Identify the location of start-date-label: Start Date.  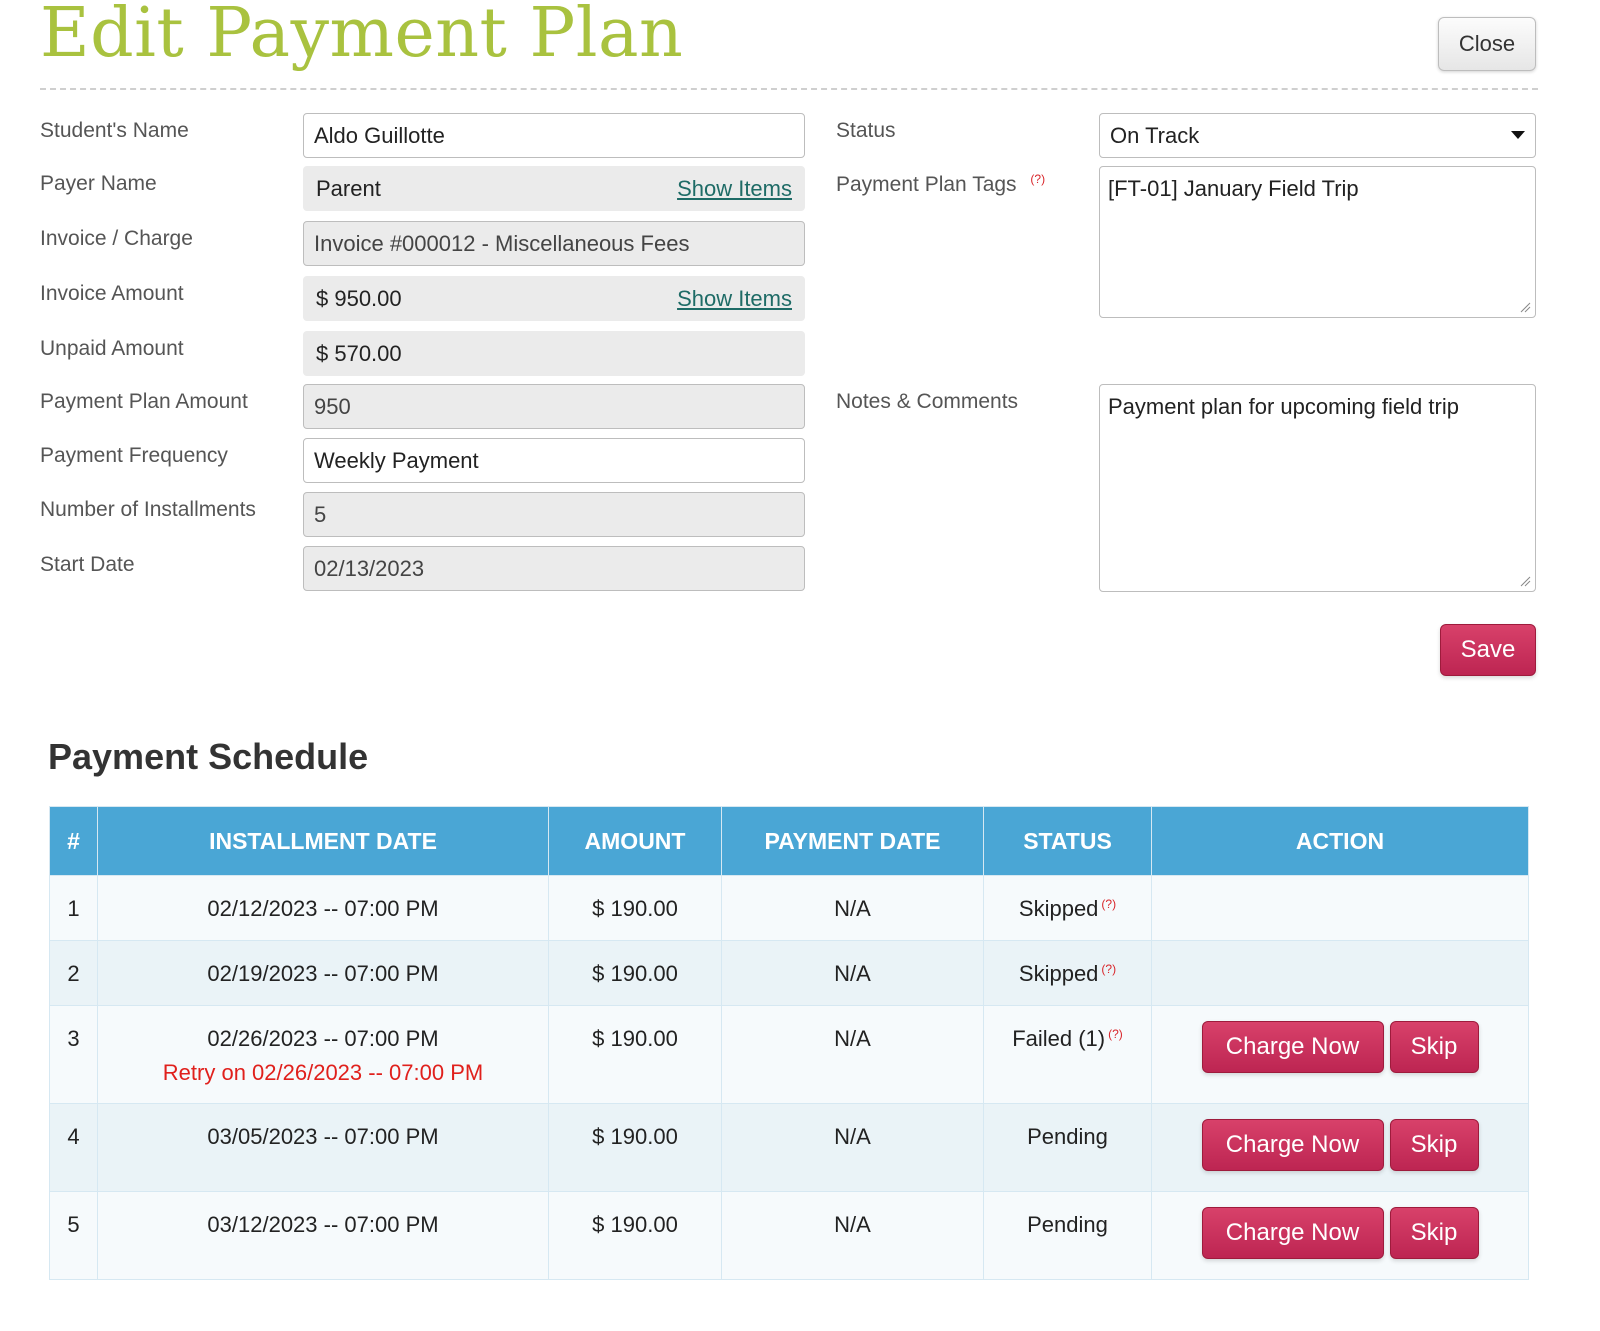
(87, 564).